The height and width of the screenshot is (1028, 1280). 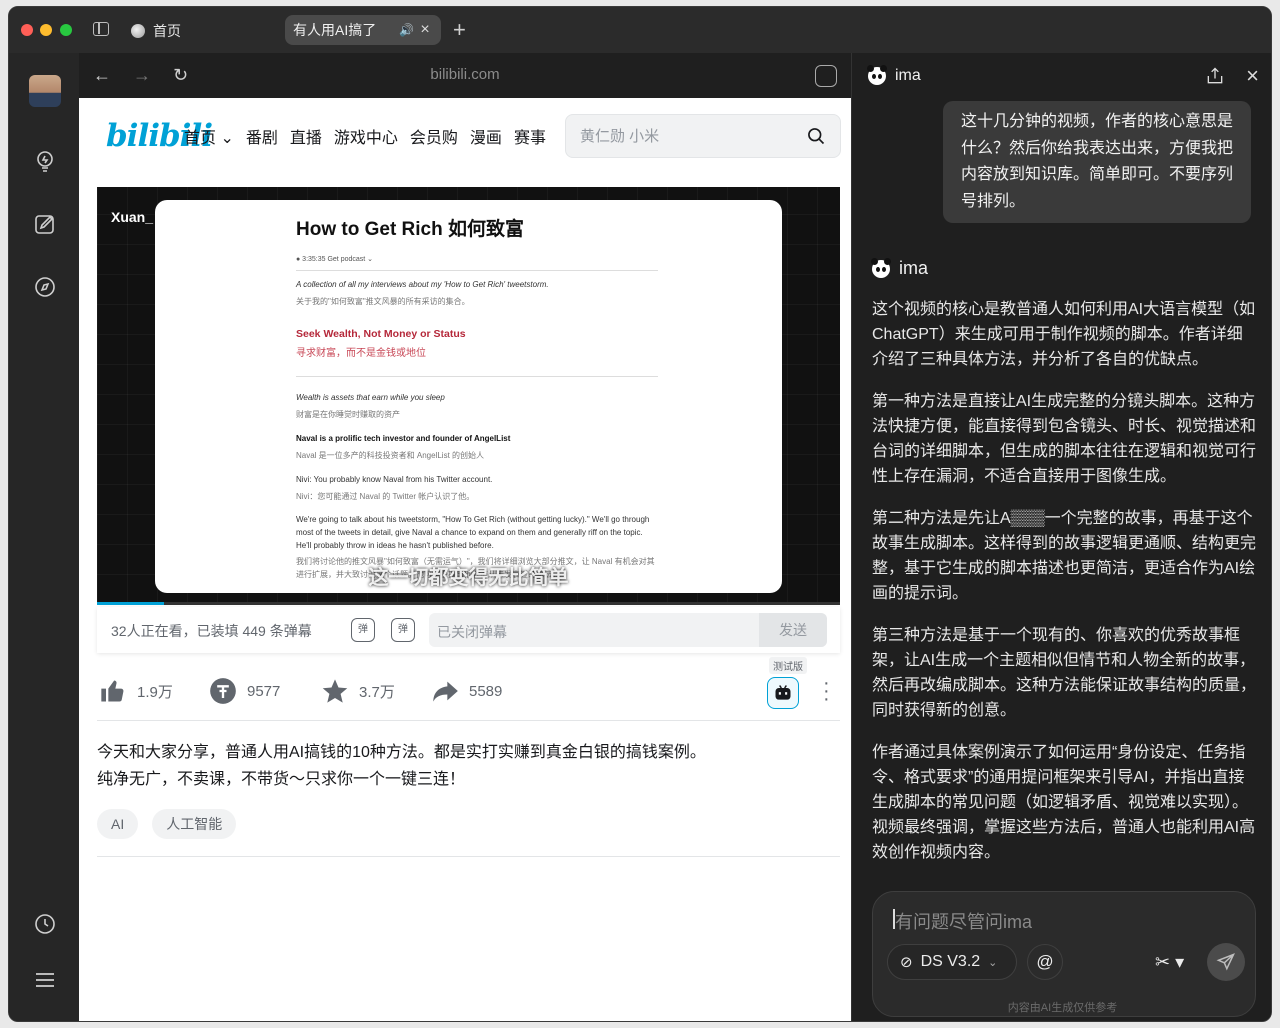 What do you see at coordinates (264, 691) in the screenshot?
I see `coin-count: 9577` at bounding box center [264, 691].